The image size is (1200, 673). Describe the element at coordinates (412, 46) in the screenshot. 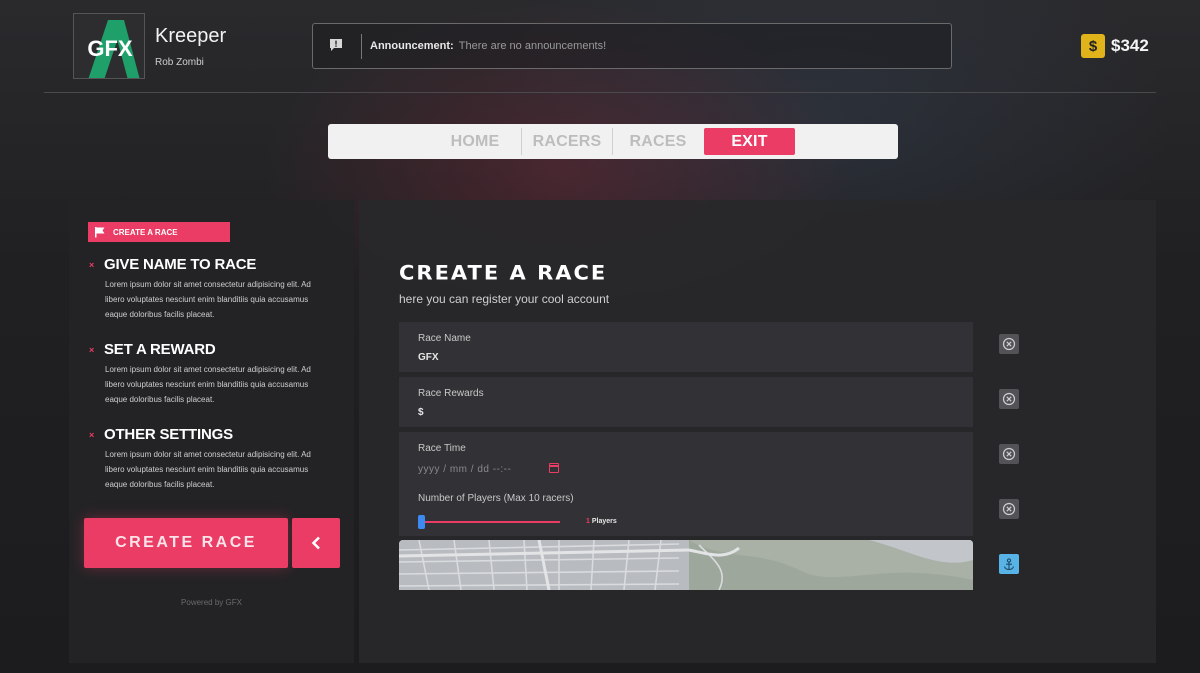

I see `announcement-label: Announcement:` at that location.